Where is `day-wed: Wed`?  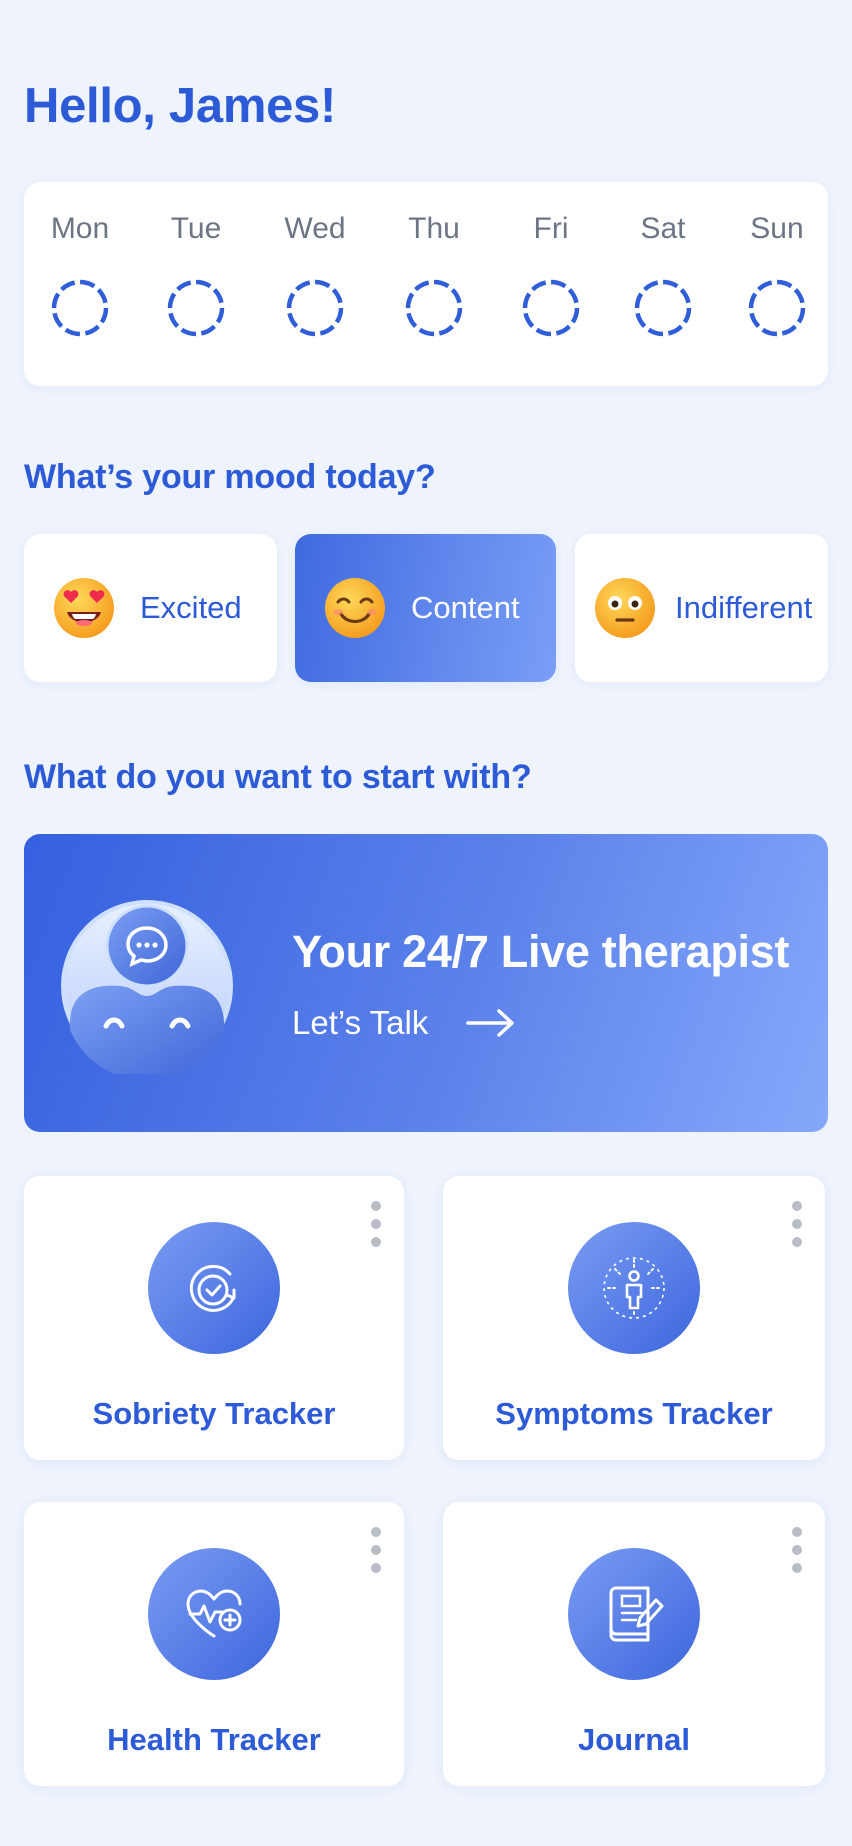 day-wed: Wed is located at coordinates (315, 275).